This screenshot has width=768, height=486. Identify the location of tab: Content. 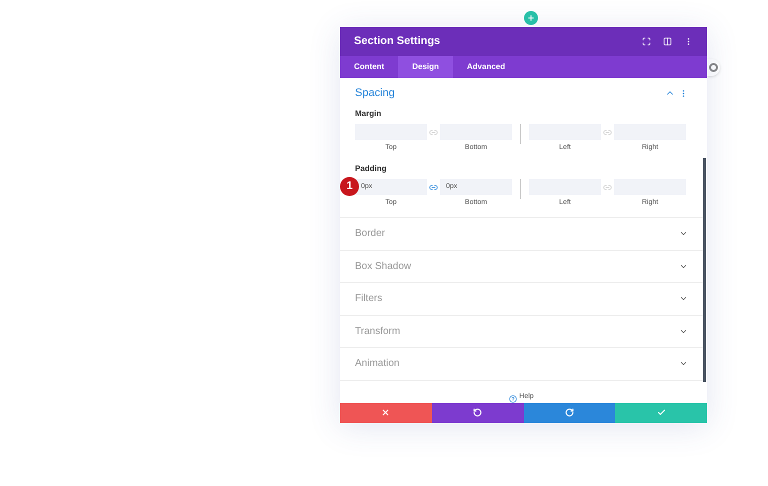
(369, 67).